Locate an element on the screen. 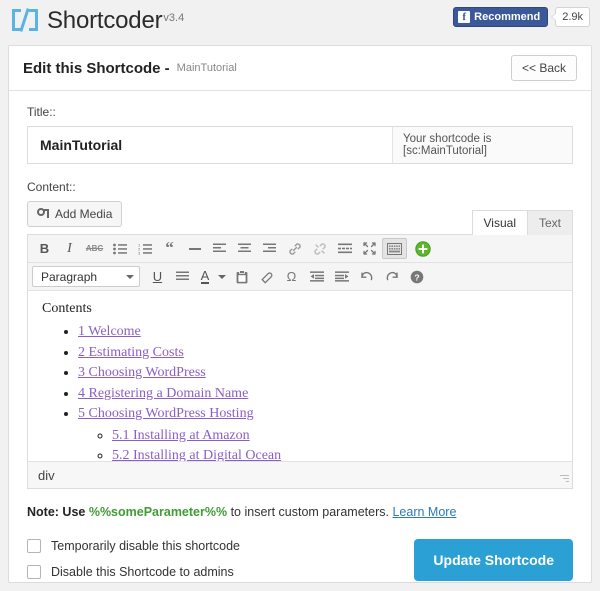  align-right-icon is located at coordinates (269, 248).